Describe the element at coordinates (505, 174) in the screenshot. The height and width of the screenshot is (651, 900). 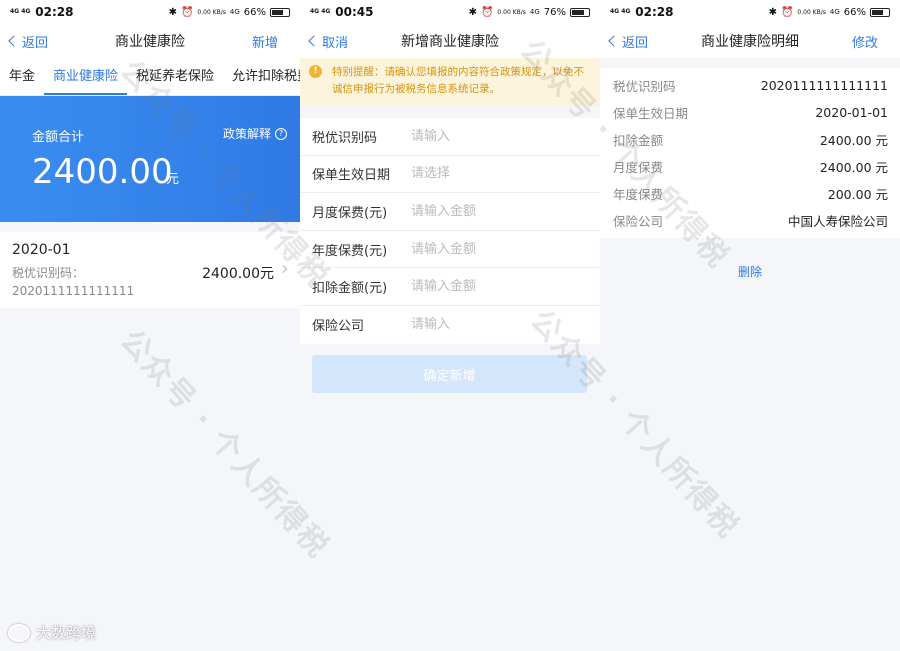
I see `effective-date-picker` at that location.